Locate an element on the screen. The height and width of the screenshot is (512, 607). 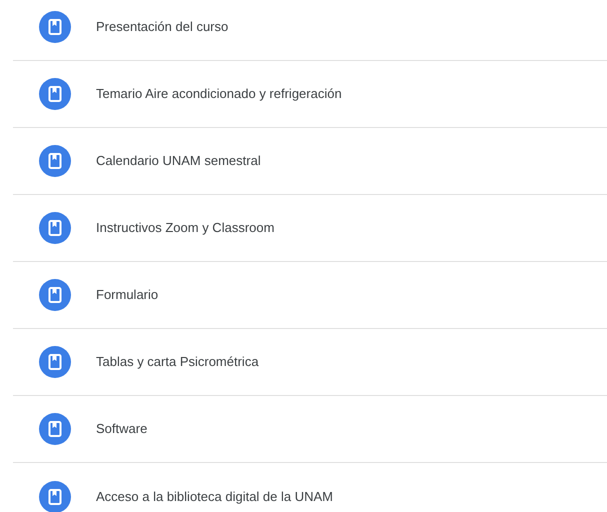
topic-link: Presentación del curso is located at coordinates (162, 27).